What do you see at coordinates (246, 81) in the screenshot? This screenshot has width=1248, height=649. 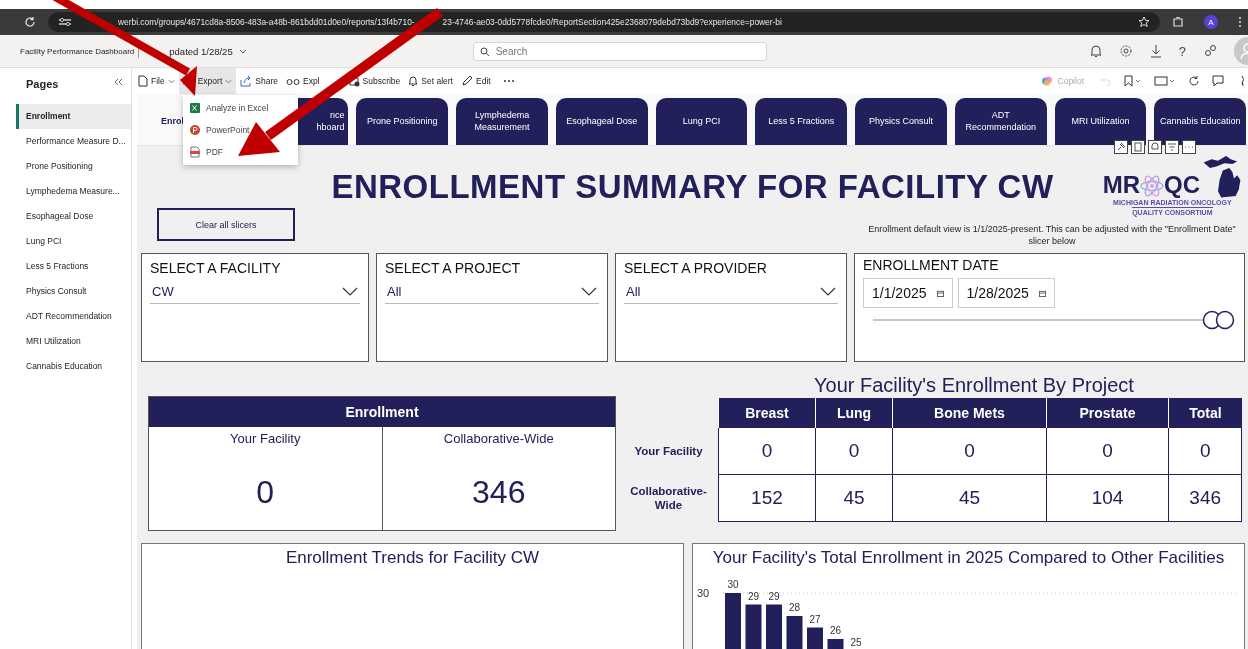 I see `share-icon` at bounding box center [246, 81].